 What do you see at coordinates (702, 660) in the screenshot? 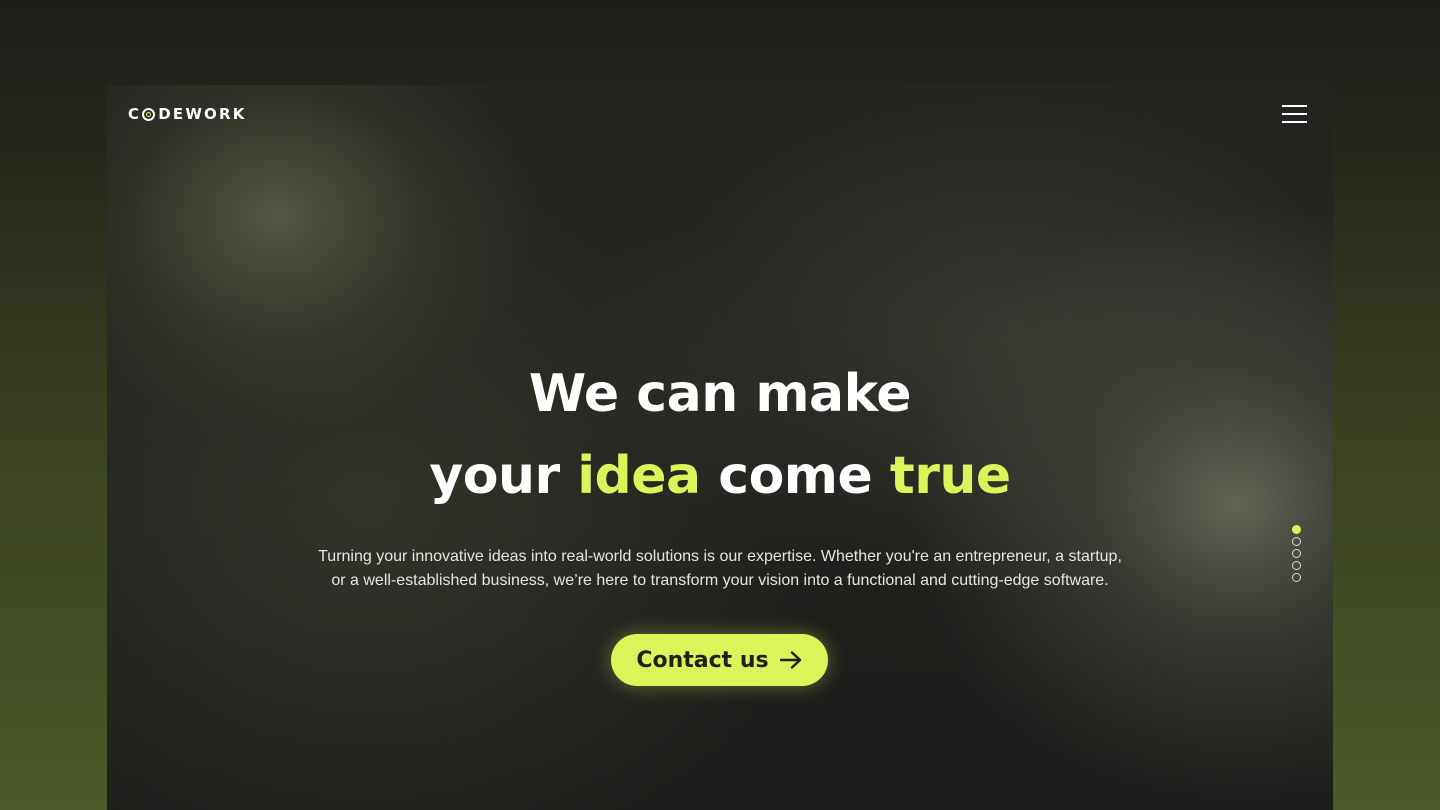
I see `contact-us-label: Contact us` at bounding box center [702, 660].